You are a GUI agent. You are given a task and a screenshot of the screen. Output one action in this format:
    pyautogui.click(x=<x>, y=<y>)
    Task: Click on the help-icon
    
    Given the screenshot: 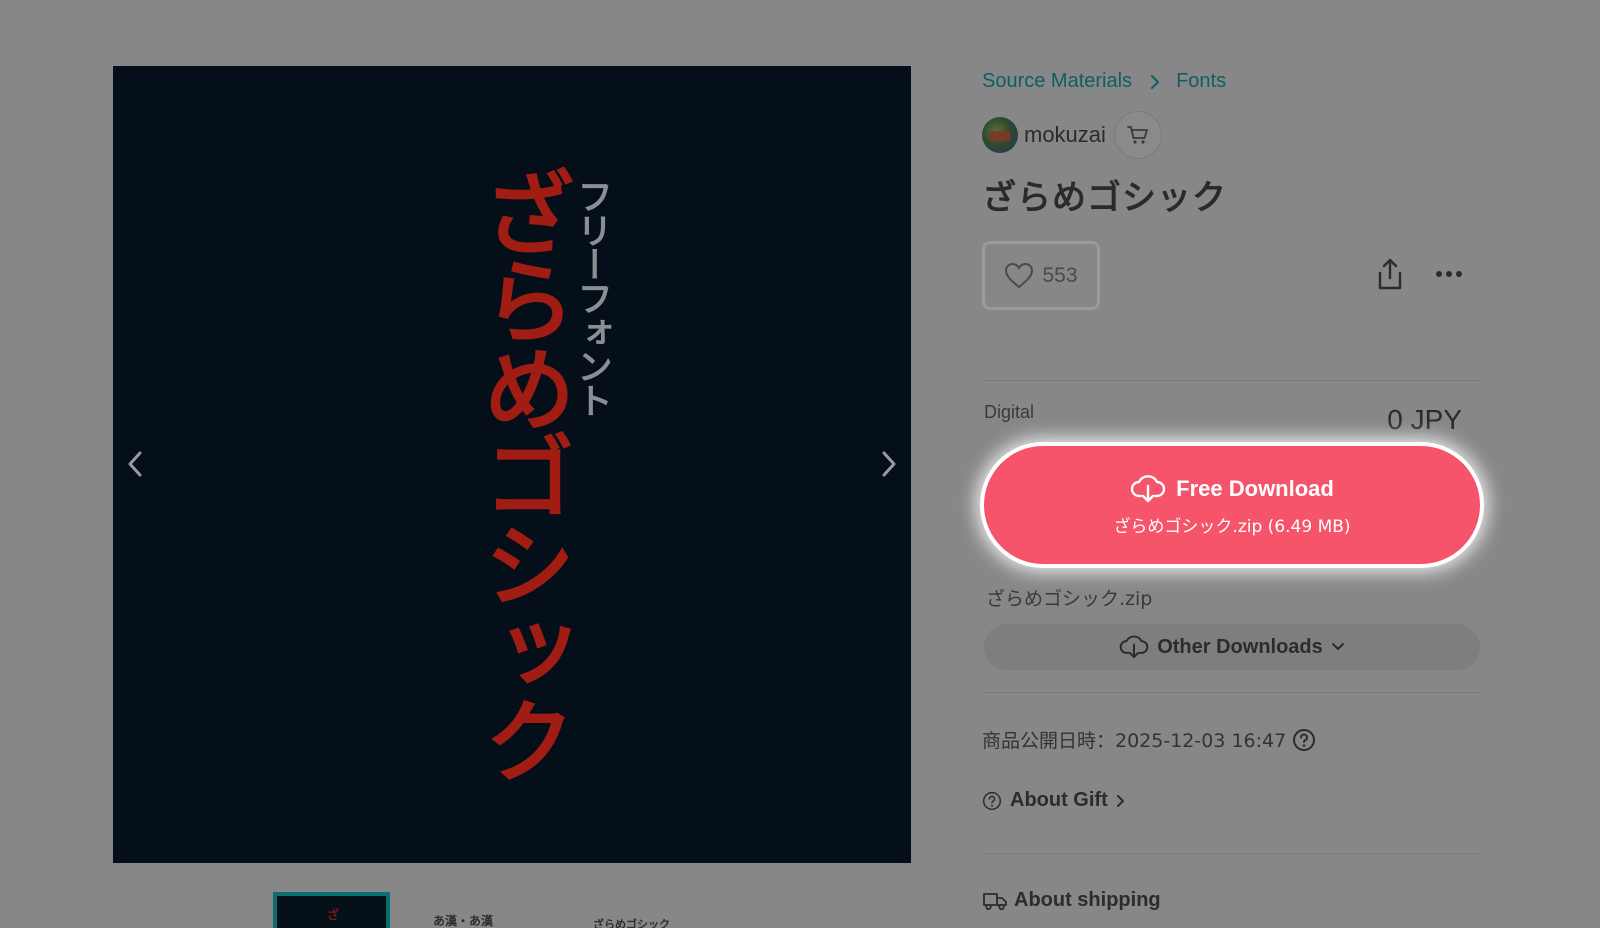 What is the action you would take?
    pyautogui.click(x=1304, y=740)
    